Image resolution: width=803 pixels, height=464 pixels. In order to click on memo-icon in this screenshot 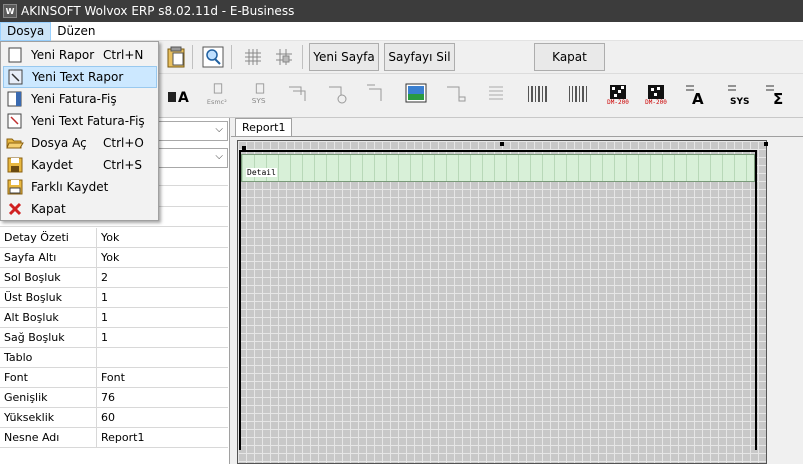, I will do `click(496, 94)`.